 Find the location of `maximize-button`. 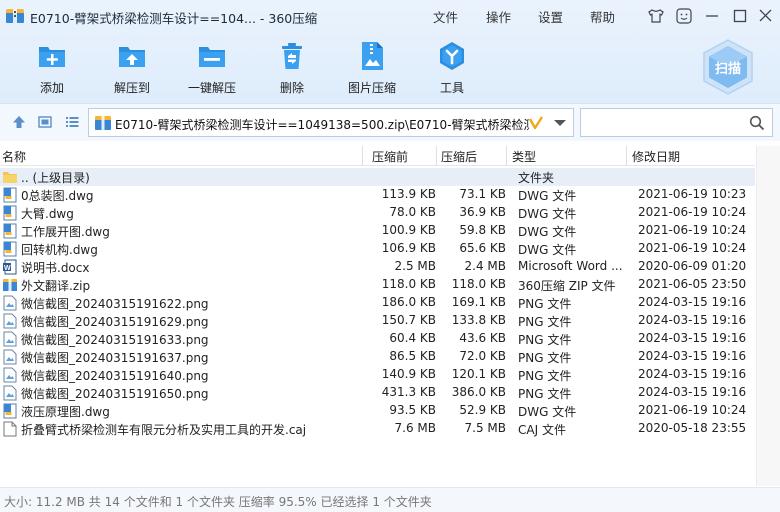

maximize-button is located at coordinates (740, 16).